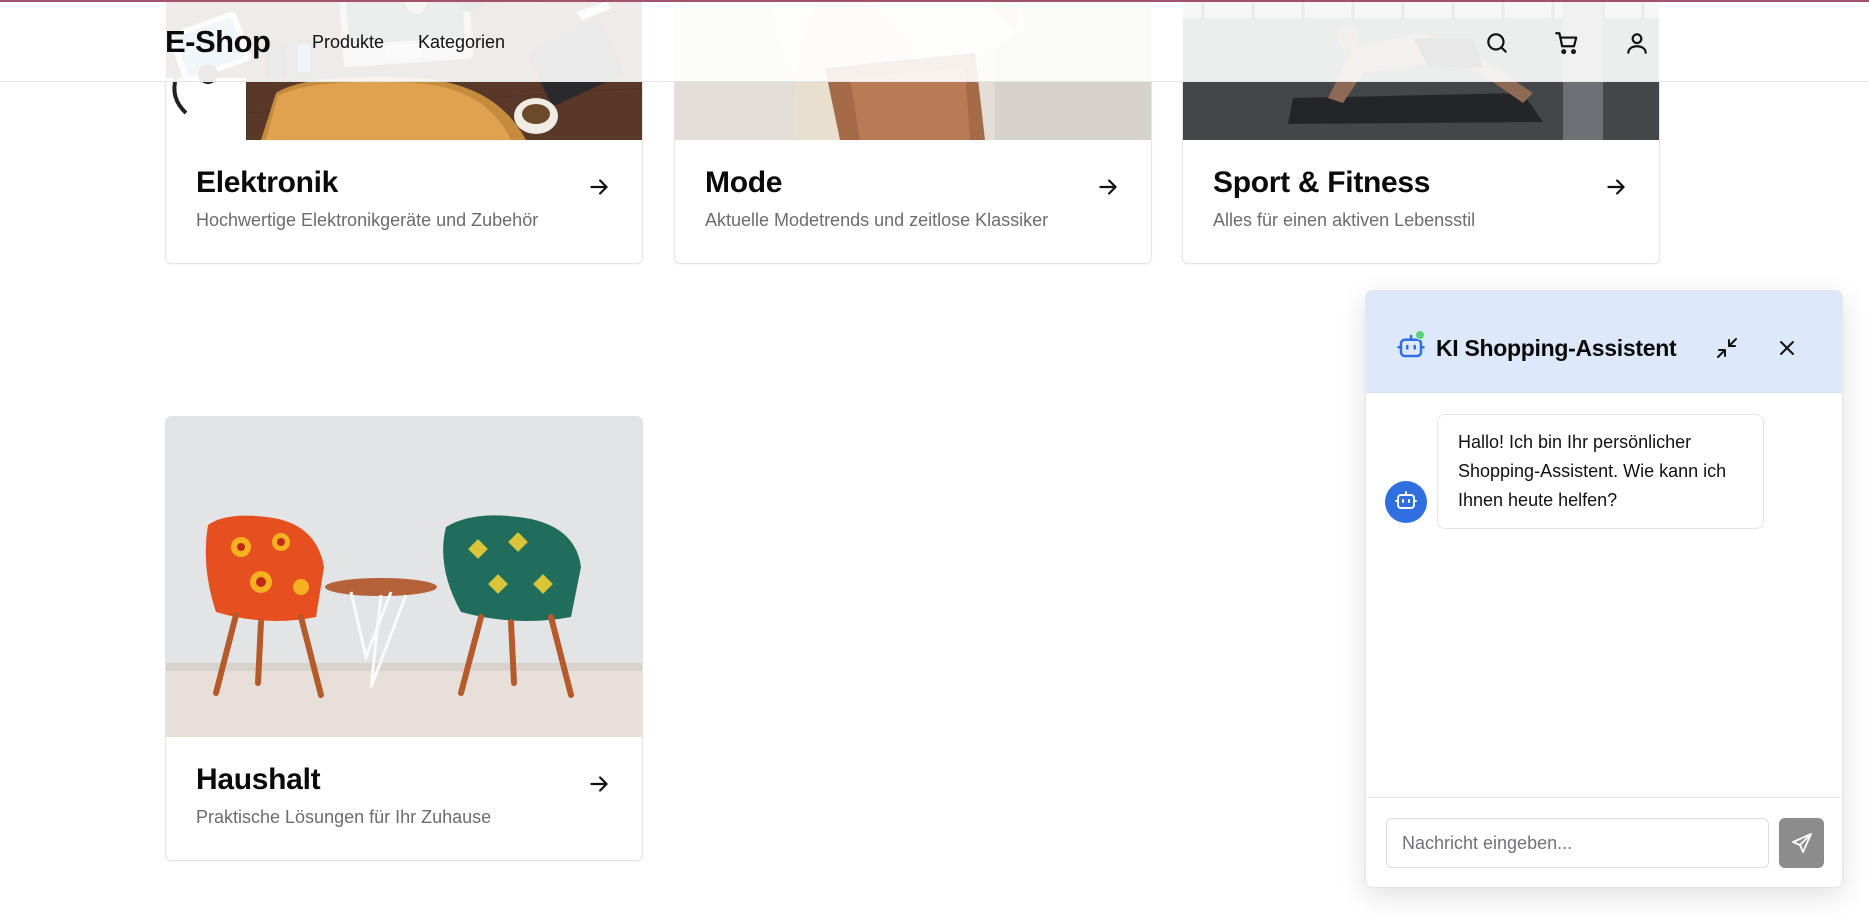  Describe the element at coordinates (1497, 43) in the screenshot. I see `search-icon` at that location.